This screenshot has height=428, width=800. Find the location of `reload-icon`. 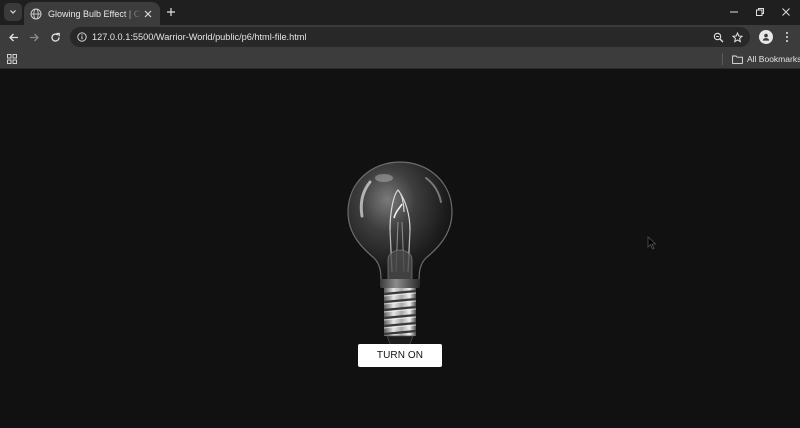

reload-icon is located at coordinates (55, 37).